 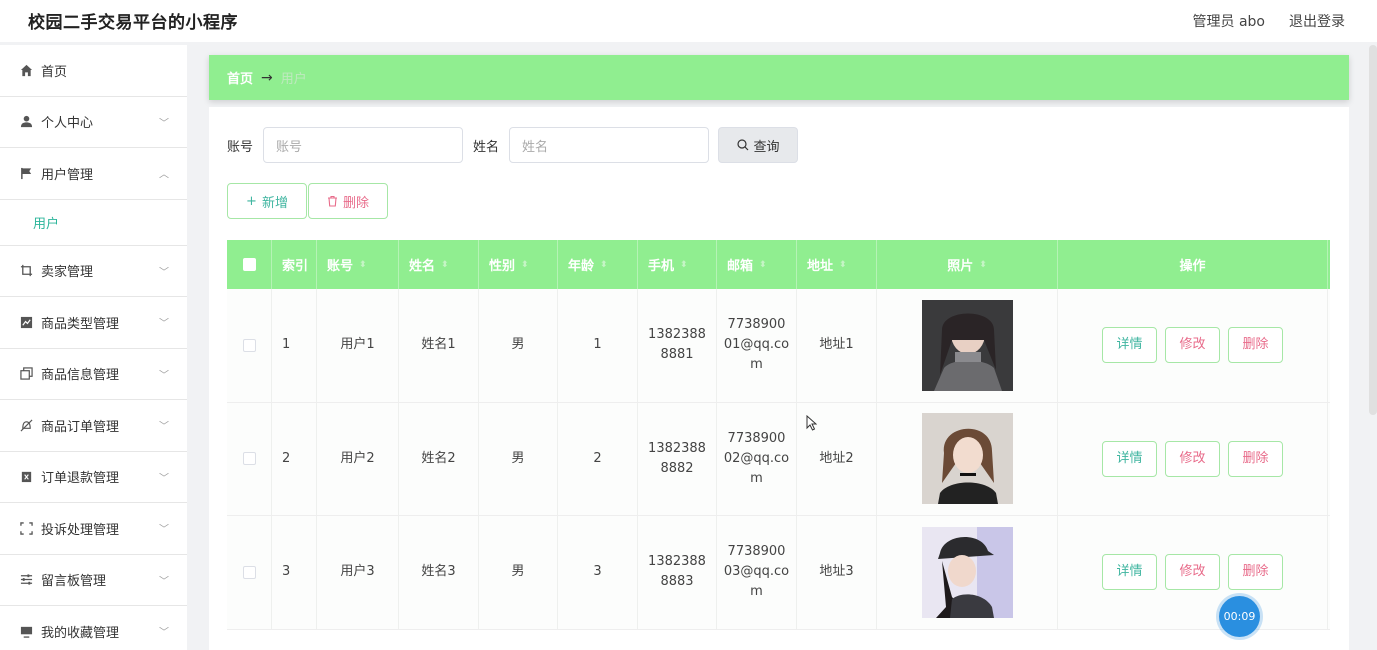 I want to click on search-bar: 账号 账号 姓名 姓名 查询, so click(x=513, y=145).